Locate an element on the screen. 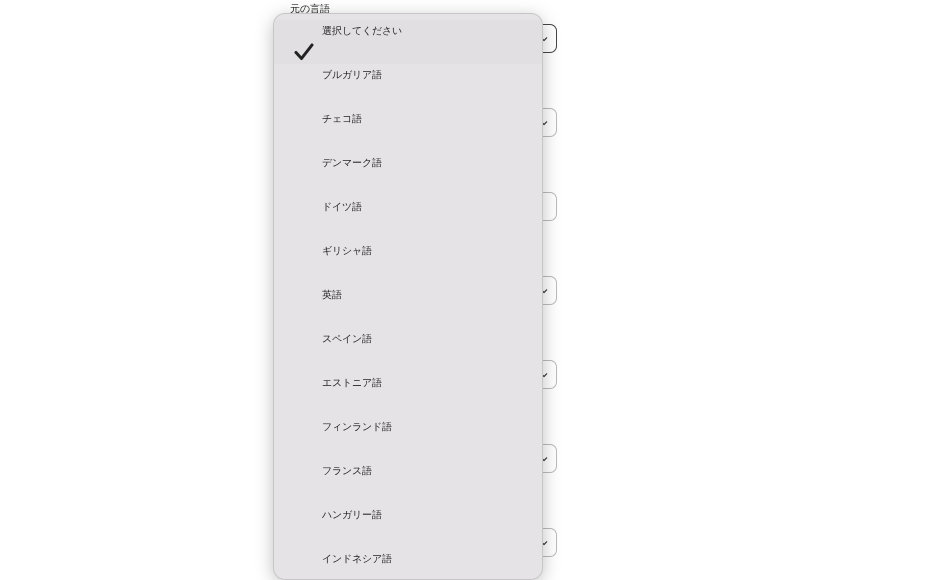  menu-option: 選択してください is located at coordinates (408, 42).